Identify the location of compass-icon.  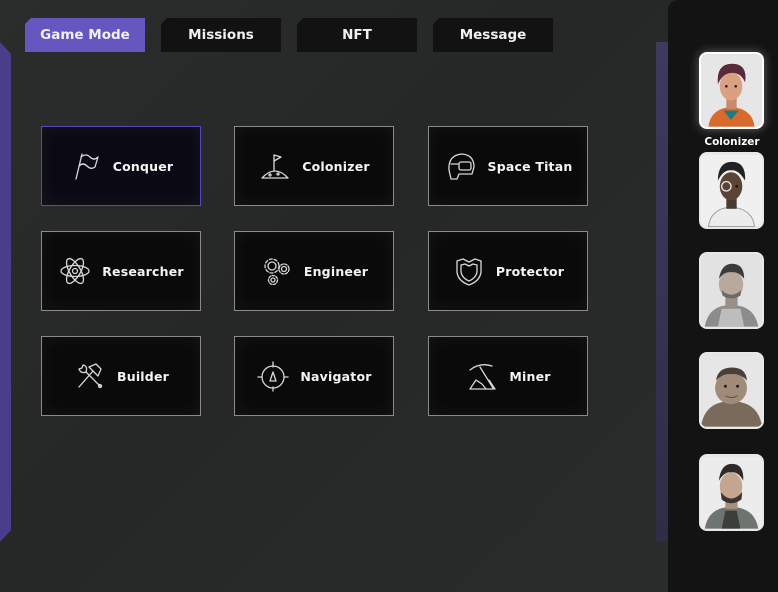
(273, 376).